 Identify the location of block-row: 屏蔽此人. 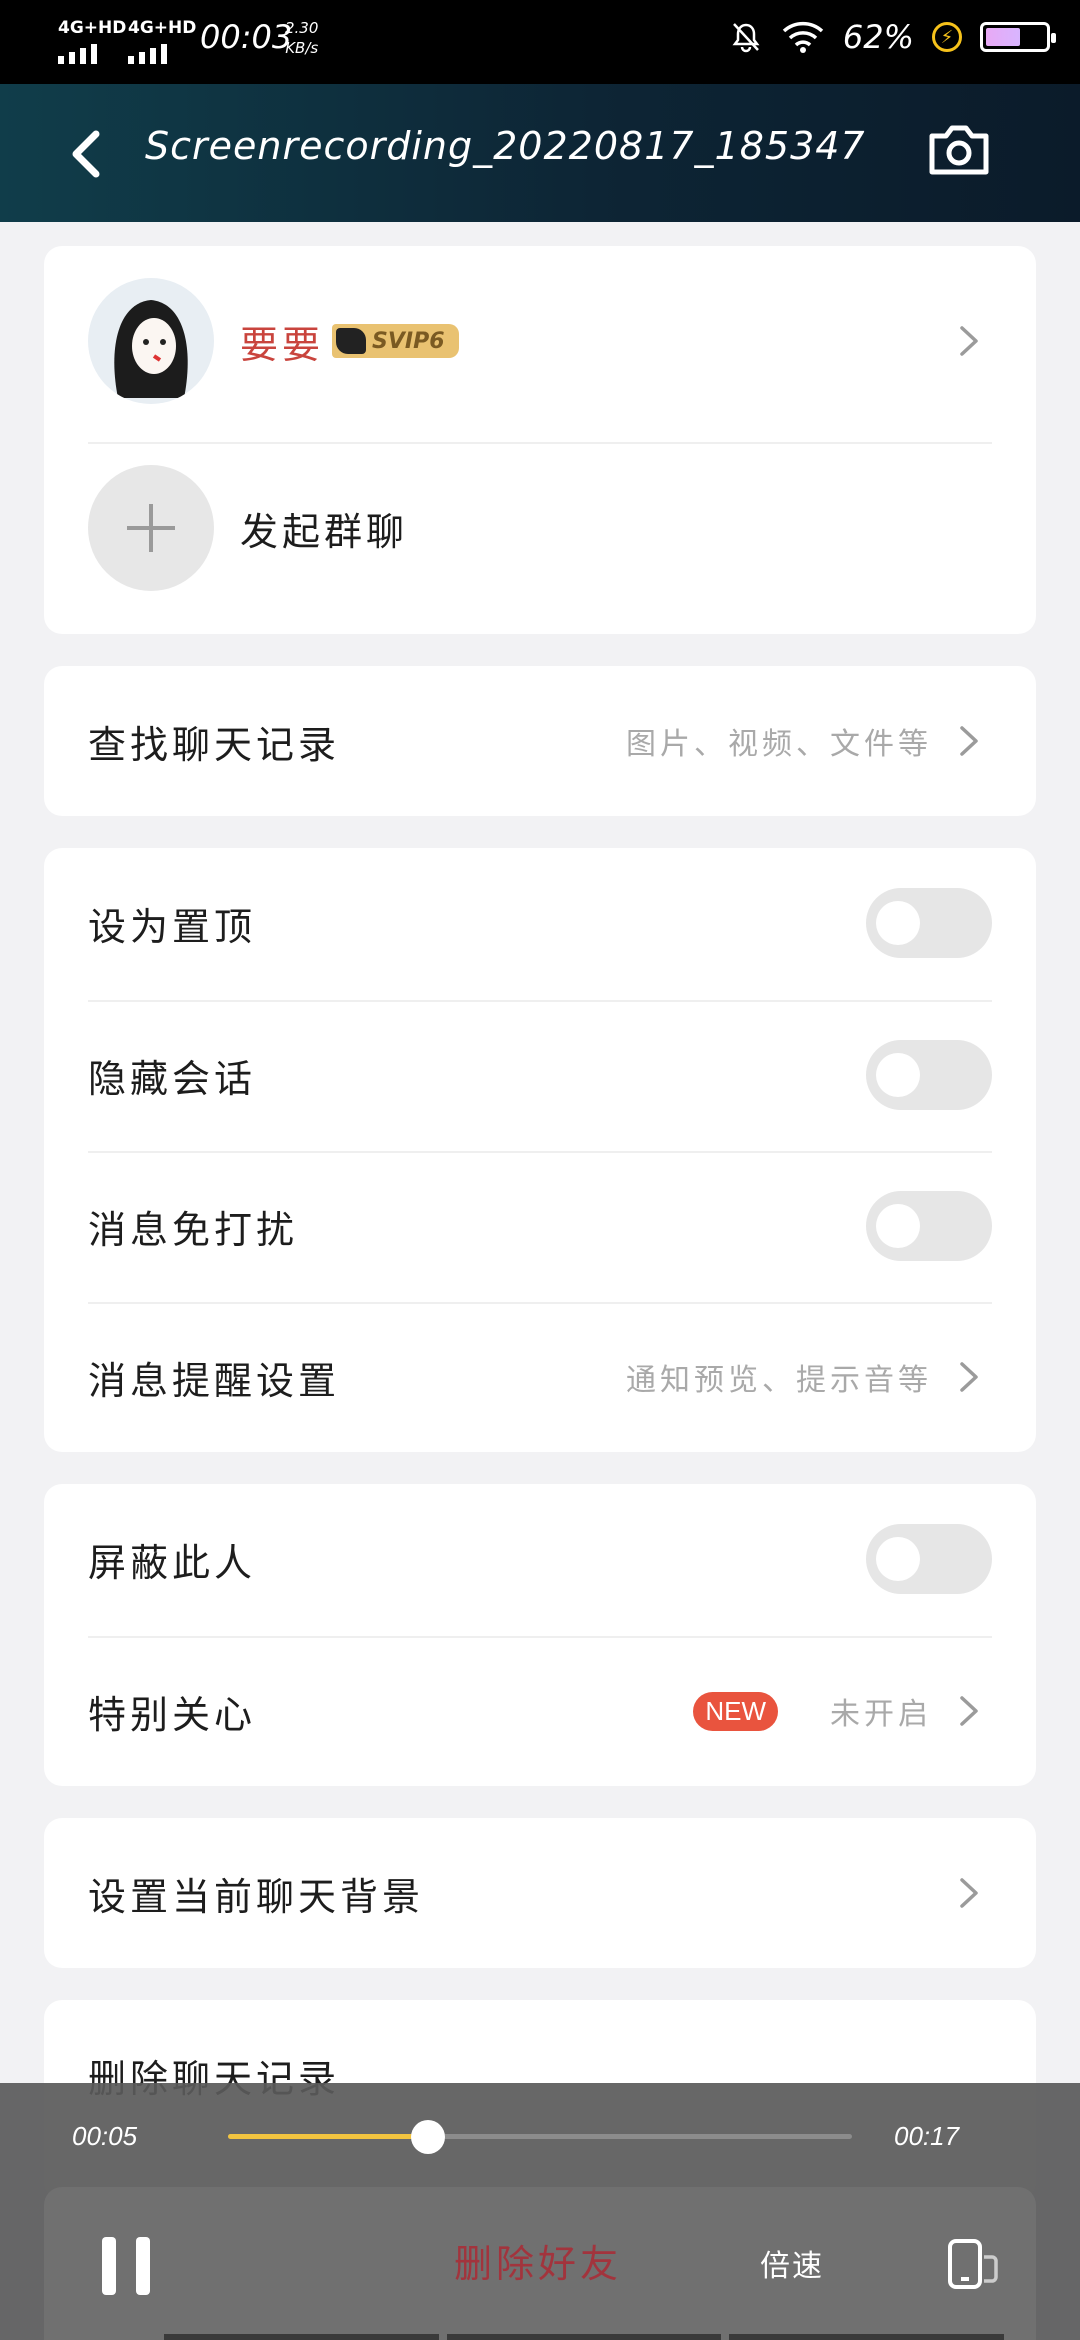
(540, 1559).